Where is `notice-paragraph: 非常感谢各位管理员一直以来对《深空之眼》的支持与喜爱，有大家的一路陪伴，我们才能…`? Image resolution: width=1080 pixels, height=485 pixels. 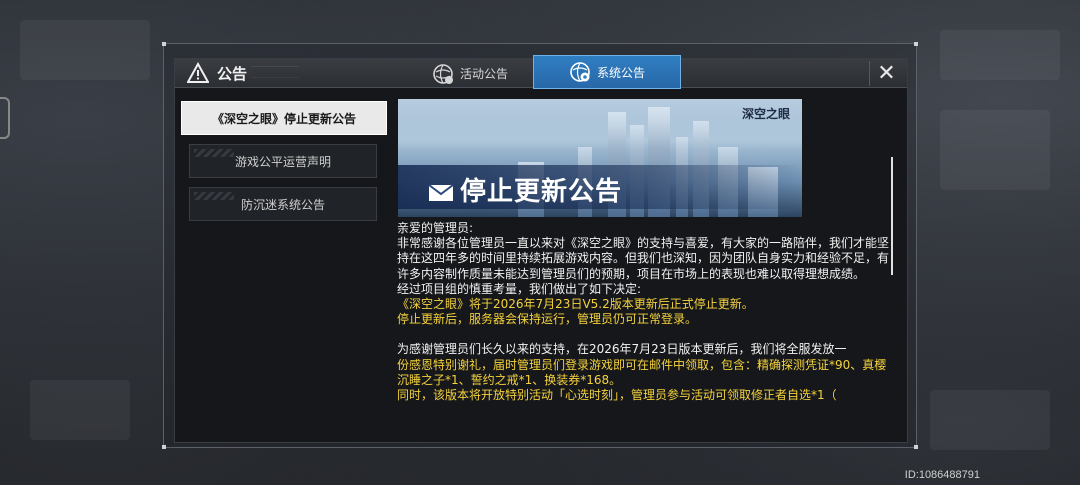 notice-paragraph: 非常感谢各位管理员一直以来对《深空之眼》的支持与喜爱，有大家的一路陪伴，我们才能… is located at coordinates (643, 258).